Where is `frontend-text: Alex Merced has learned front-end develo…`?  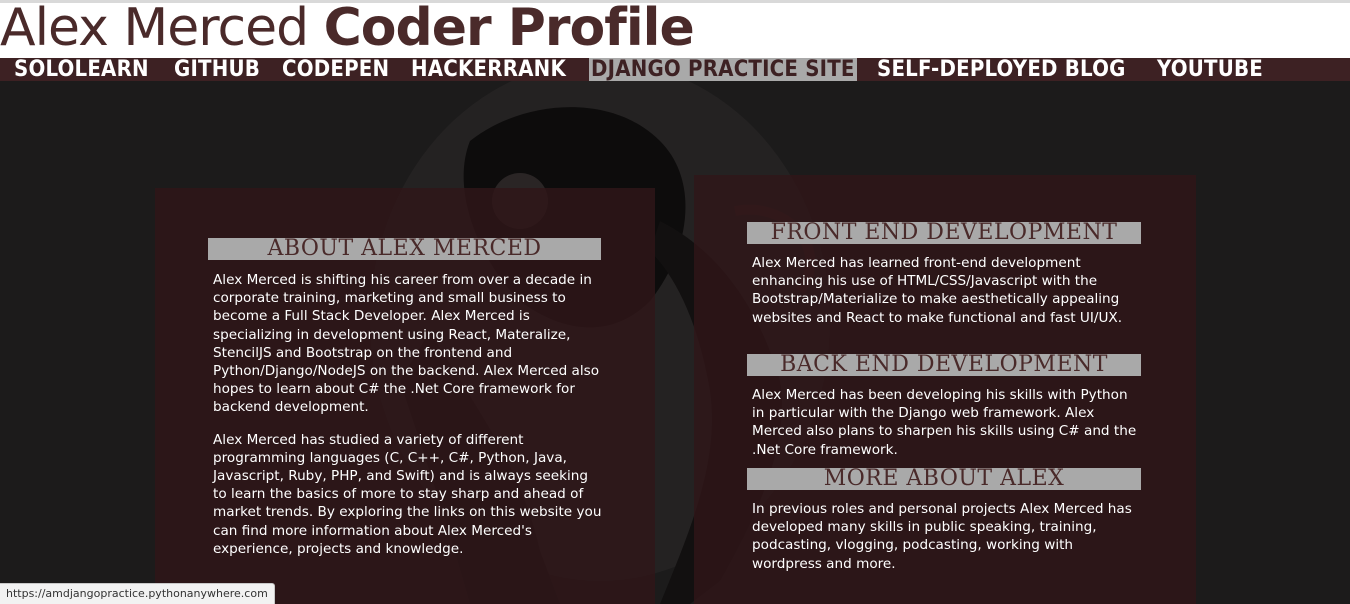 frontend-text: Alex Merced has learned front-end develo… is located at coordinates (937, 290).